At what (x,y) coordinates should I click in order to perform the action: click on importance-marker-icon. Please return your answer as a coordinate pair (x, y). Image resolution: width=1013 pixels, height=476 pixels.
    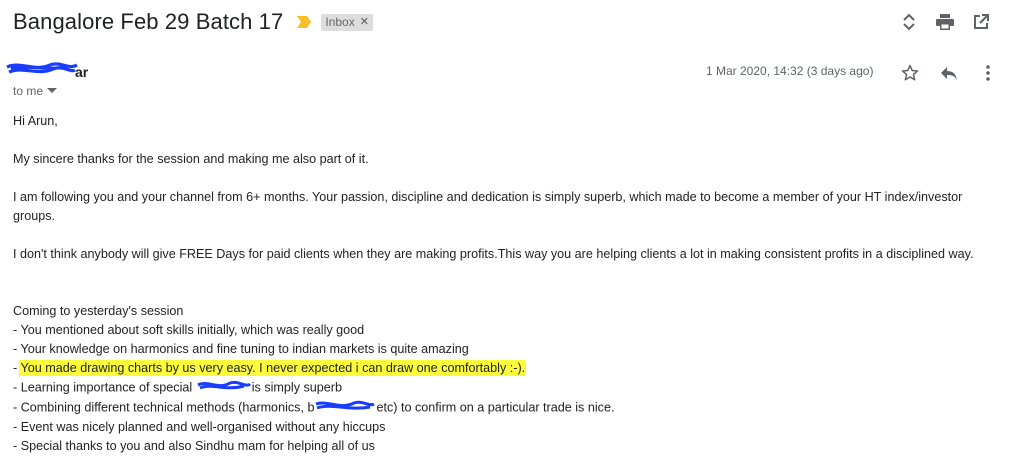
    Looking at the image, I should click on (304, 22).